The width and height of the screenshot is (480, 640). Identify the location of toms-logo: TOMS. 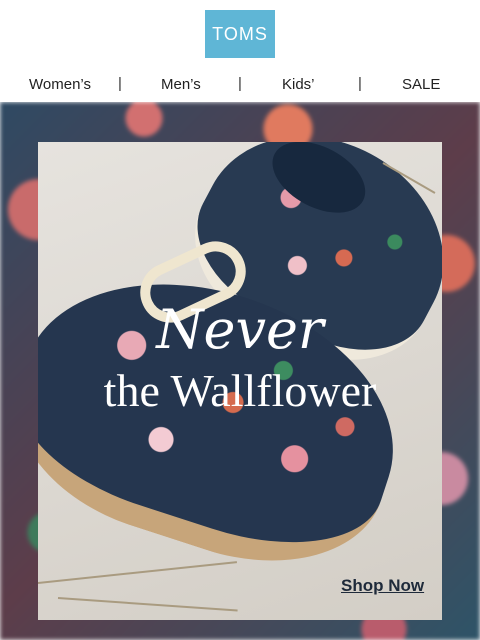
(240, 34).